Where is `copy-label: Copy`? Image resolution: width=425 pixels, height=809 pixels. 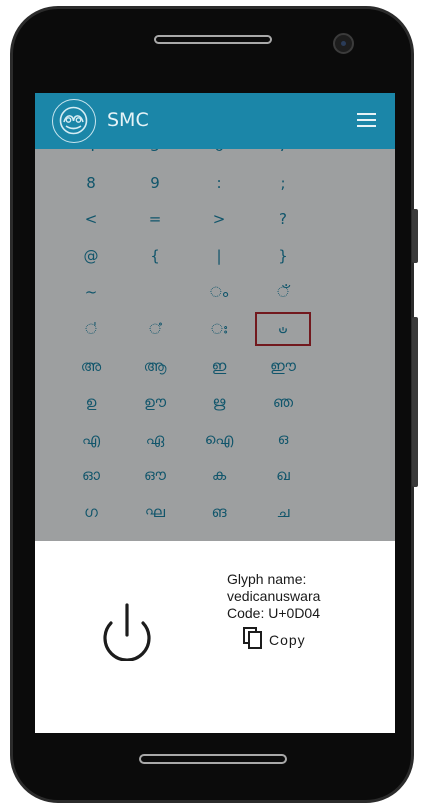 copy-label: Copy is located at coordinates (287, 640).